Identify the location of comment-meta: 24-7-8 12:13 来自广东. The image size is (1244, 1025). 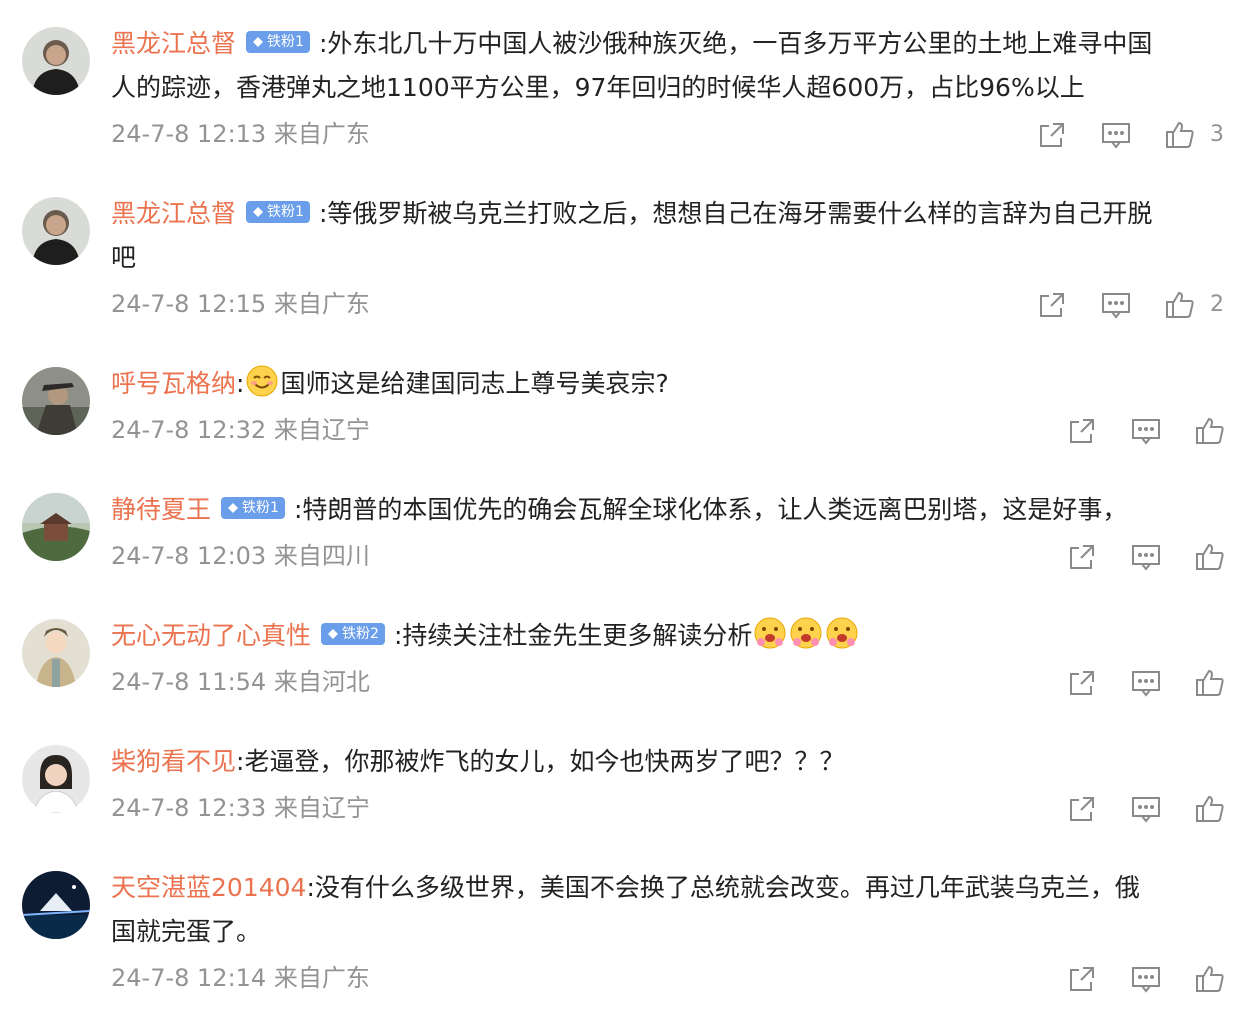
(240, 134).